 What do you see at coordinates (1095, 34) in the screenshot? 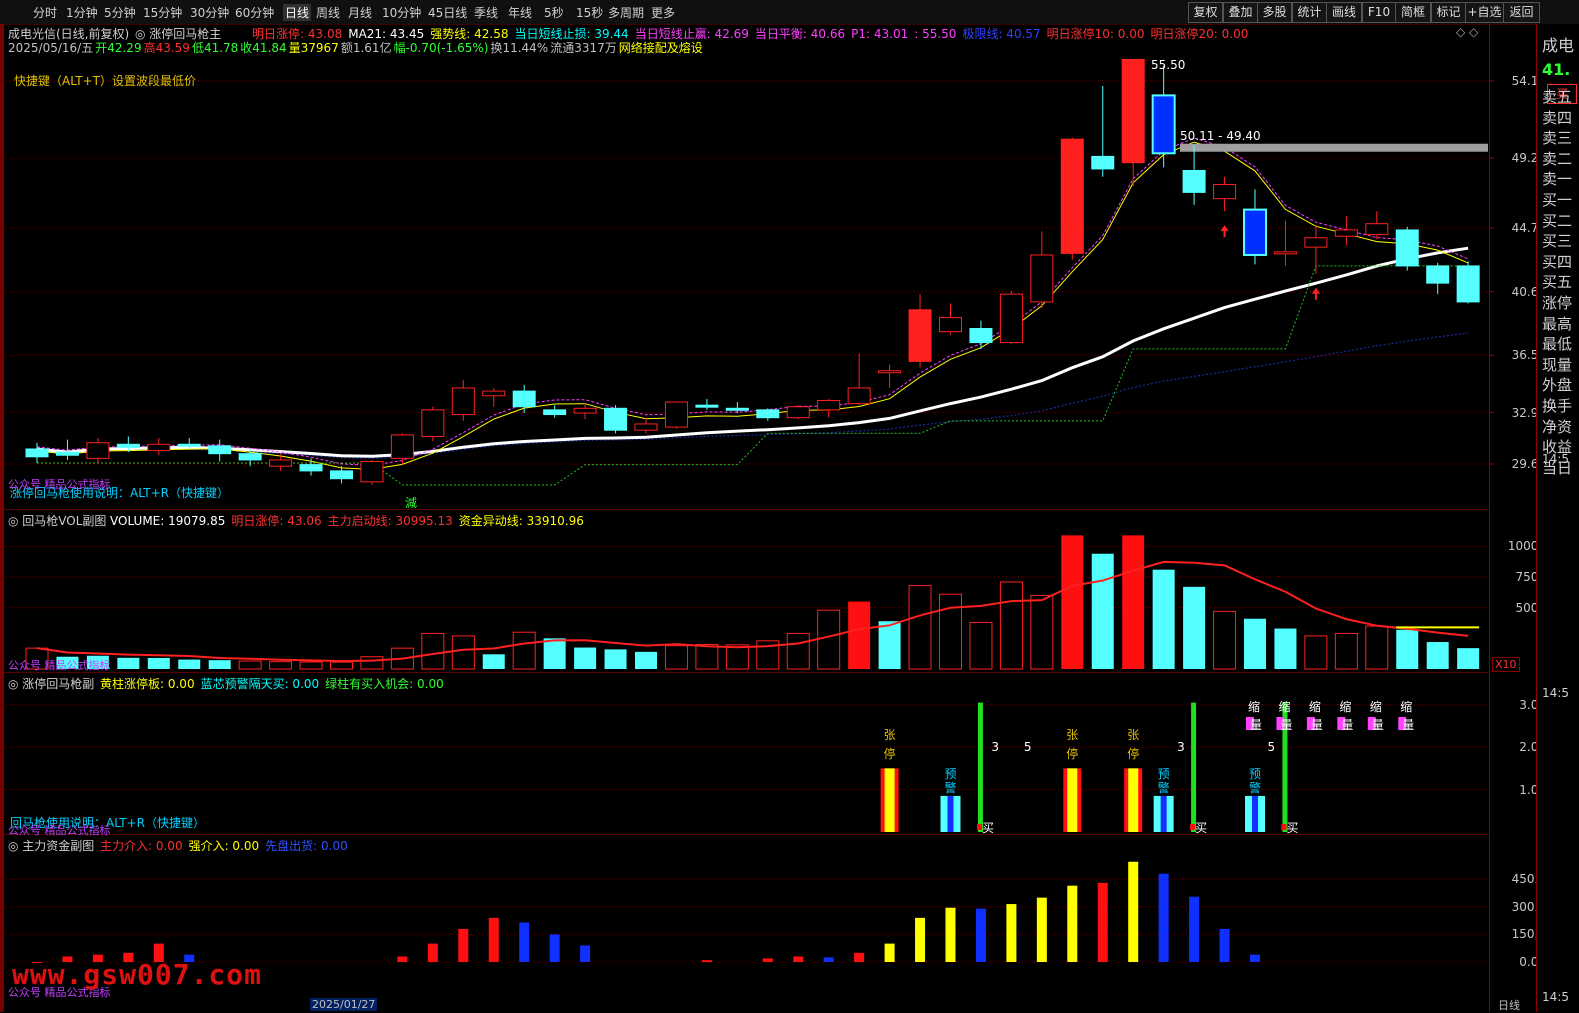
I see `value-text: 明日涨停10: 0.00` at bounding box center [1095, 34].